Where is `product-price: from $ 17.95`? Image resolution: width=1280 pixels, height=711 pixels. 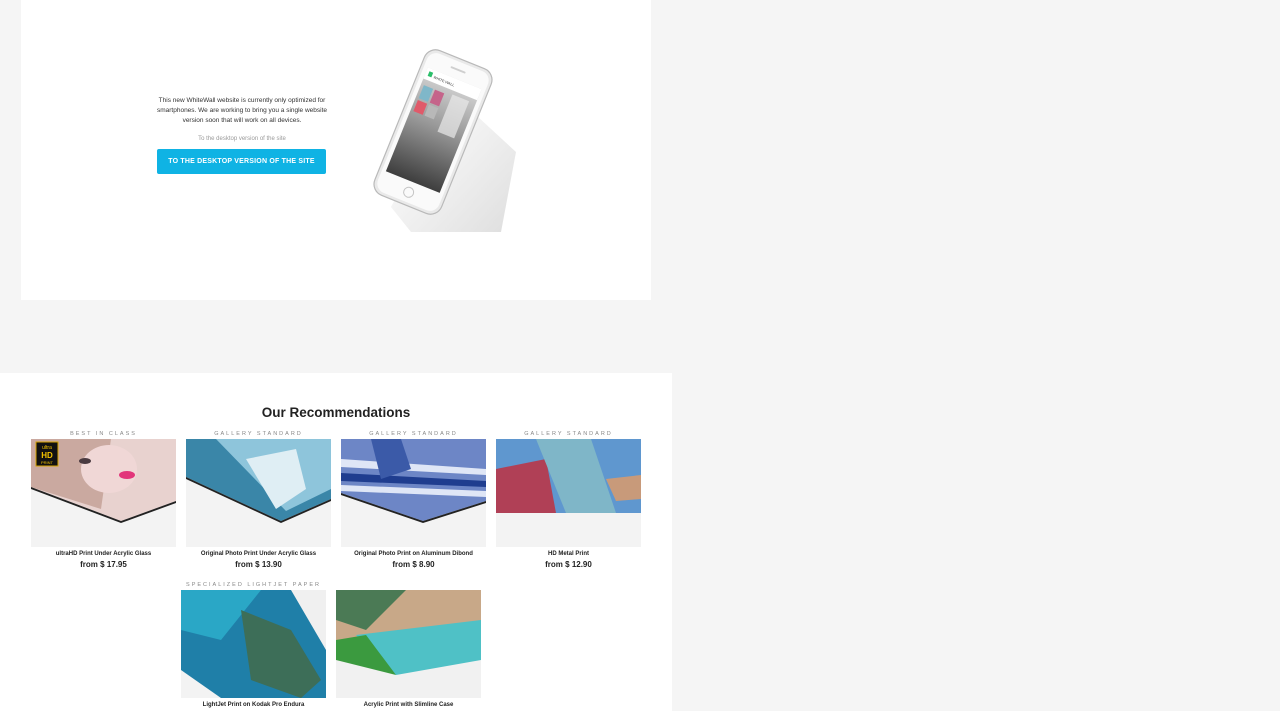 product-price: from $ 17.95 is located at coordinates (103, 564).